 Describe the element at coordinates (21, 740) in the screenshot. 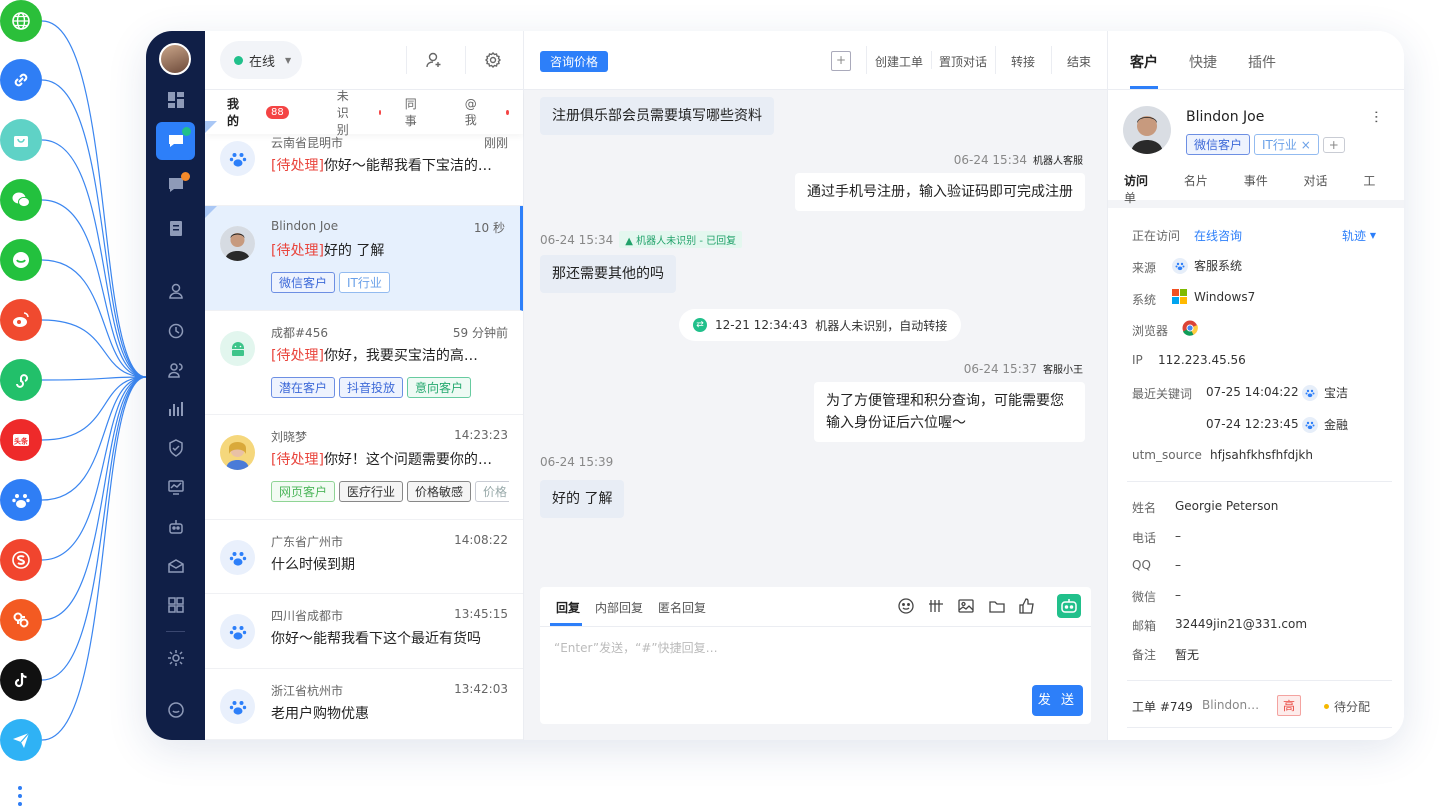

I see `paper-plane-icon` at that location.